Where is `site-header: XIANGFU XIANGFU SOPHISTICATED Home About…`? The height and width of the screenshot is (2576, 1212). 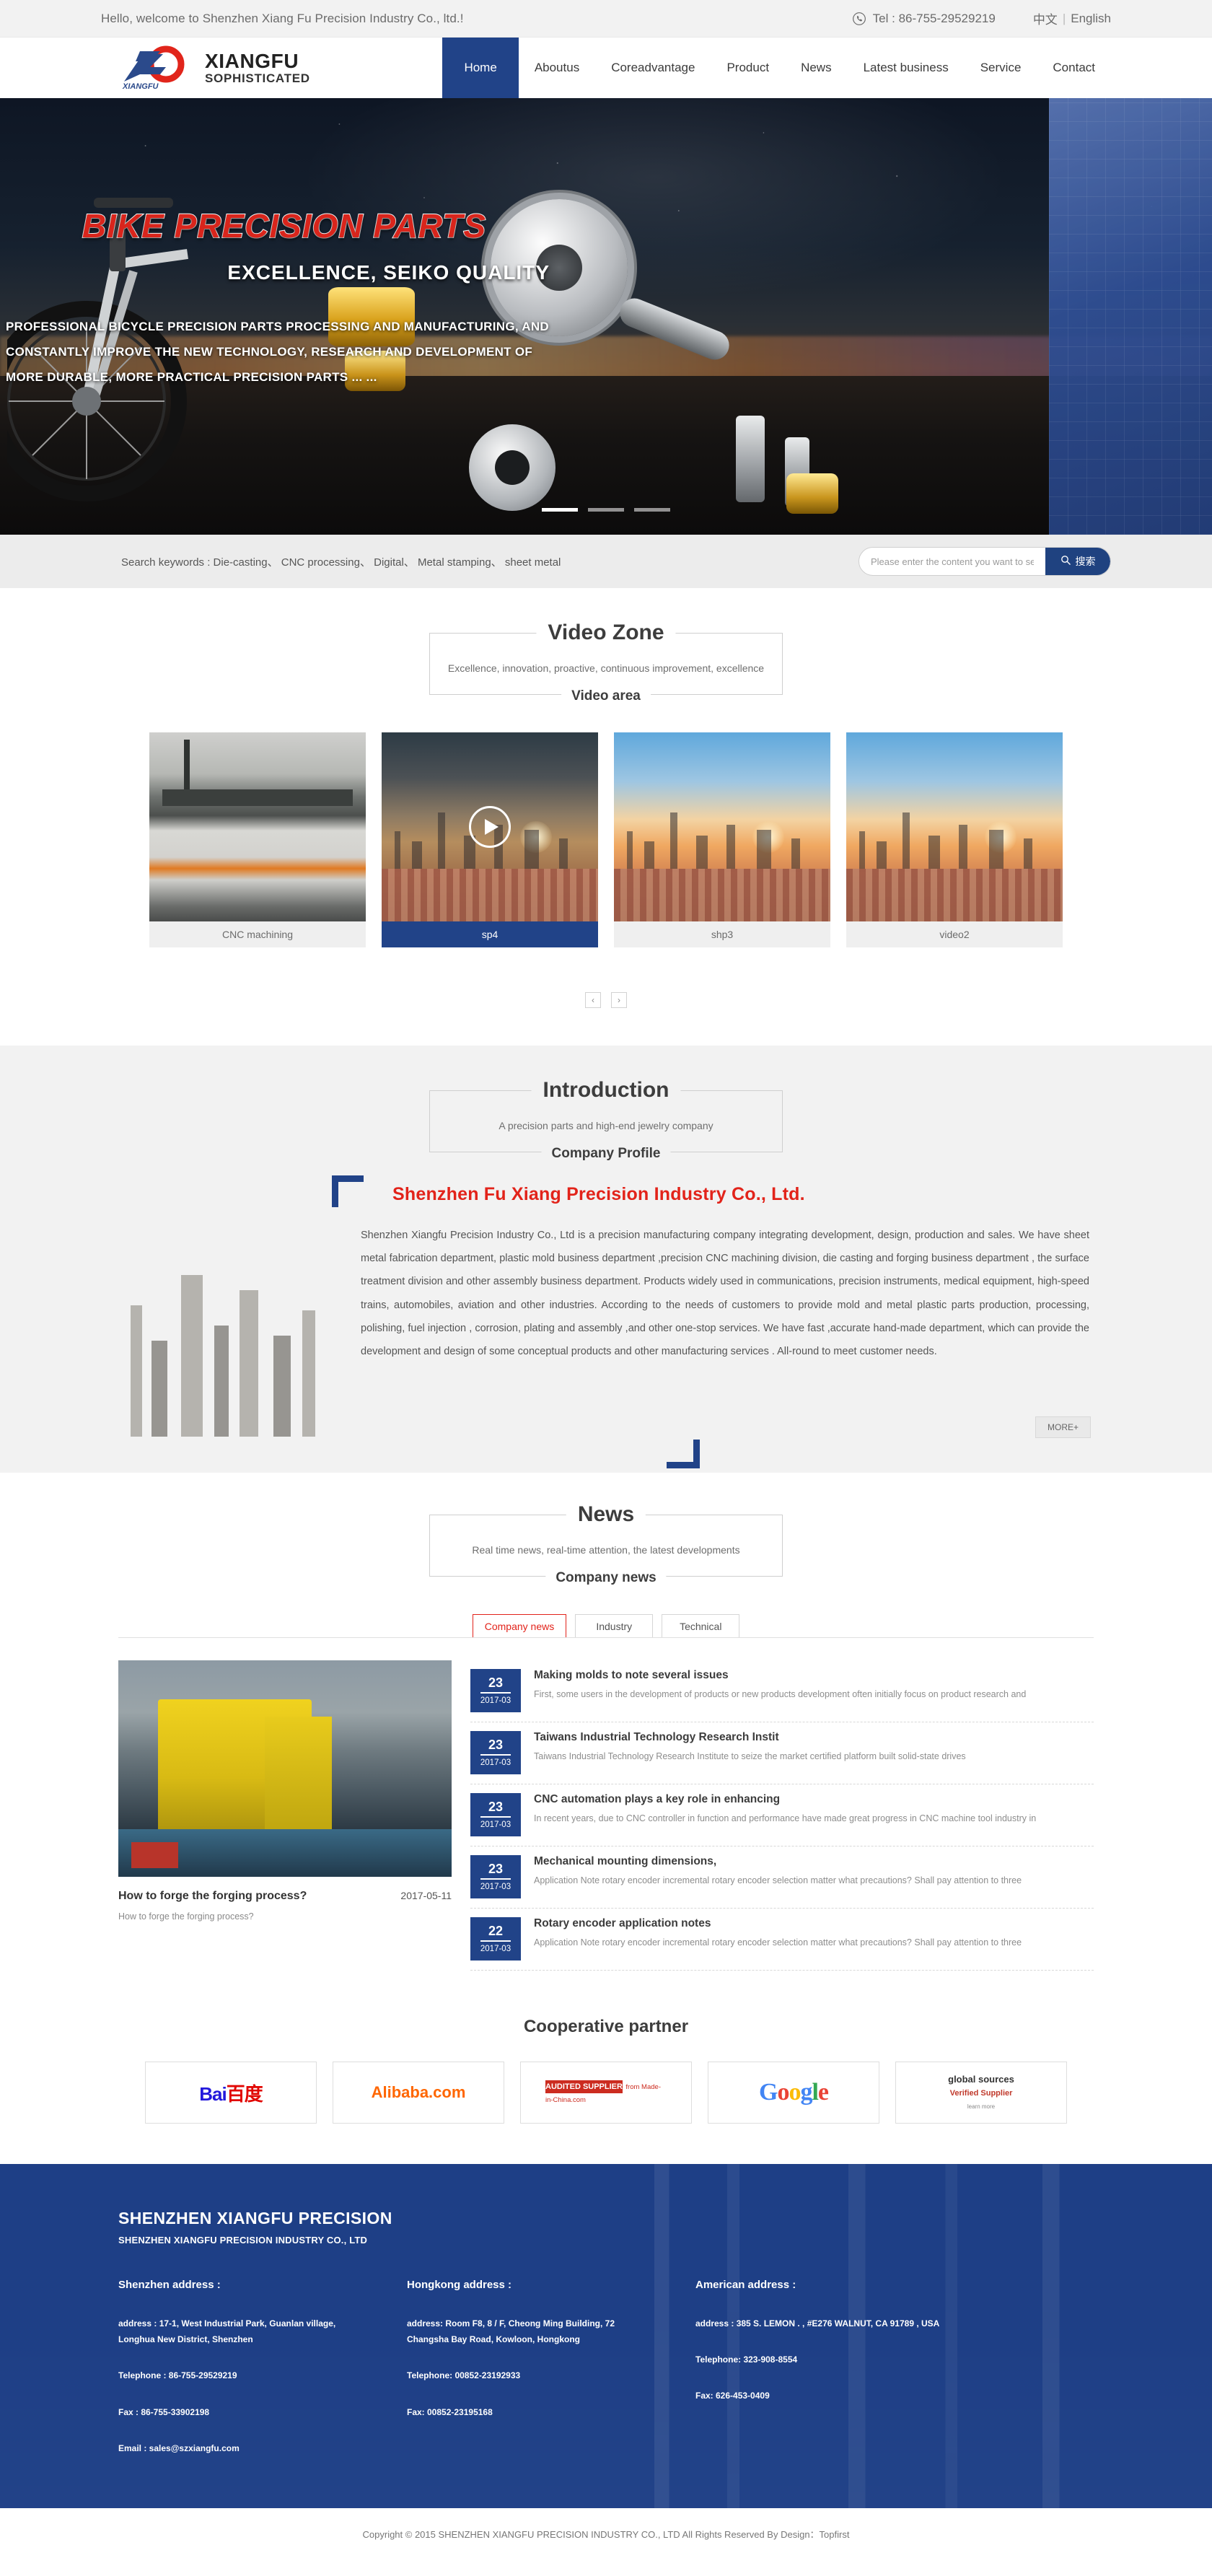
site-header: XIANGFU XIANGFU SOPHISTICATED Home About… is located at coordinates (606, 68).